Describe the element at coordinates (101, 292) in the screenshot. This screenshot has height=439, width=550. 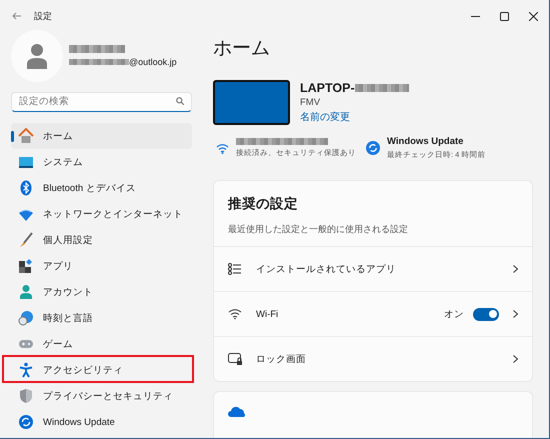
I see `nav-item: アカウント` at that location.